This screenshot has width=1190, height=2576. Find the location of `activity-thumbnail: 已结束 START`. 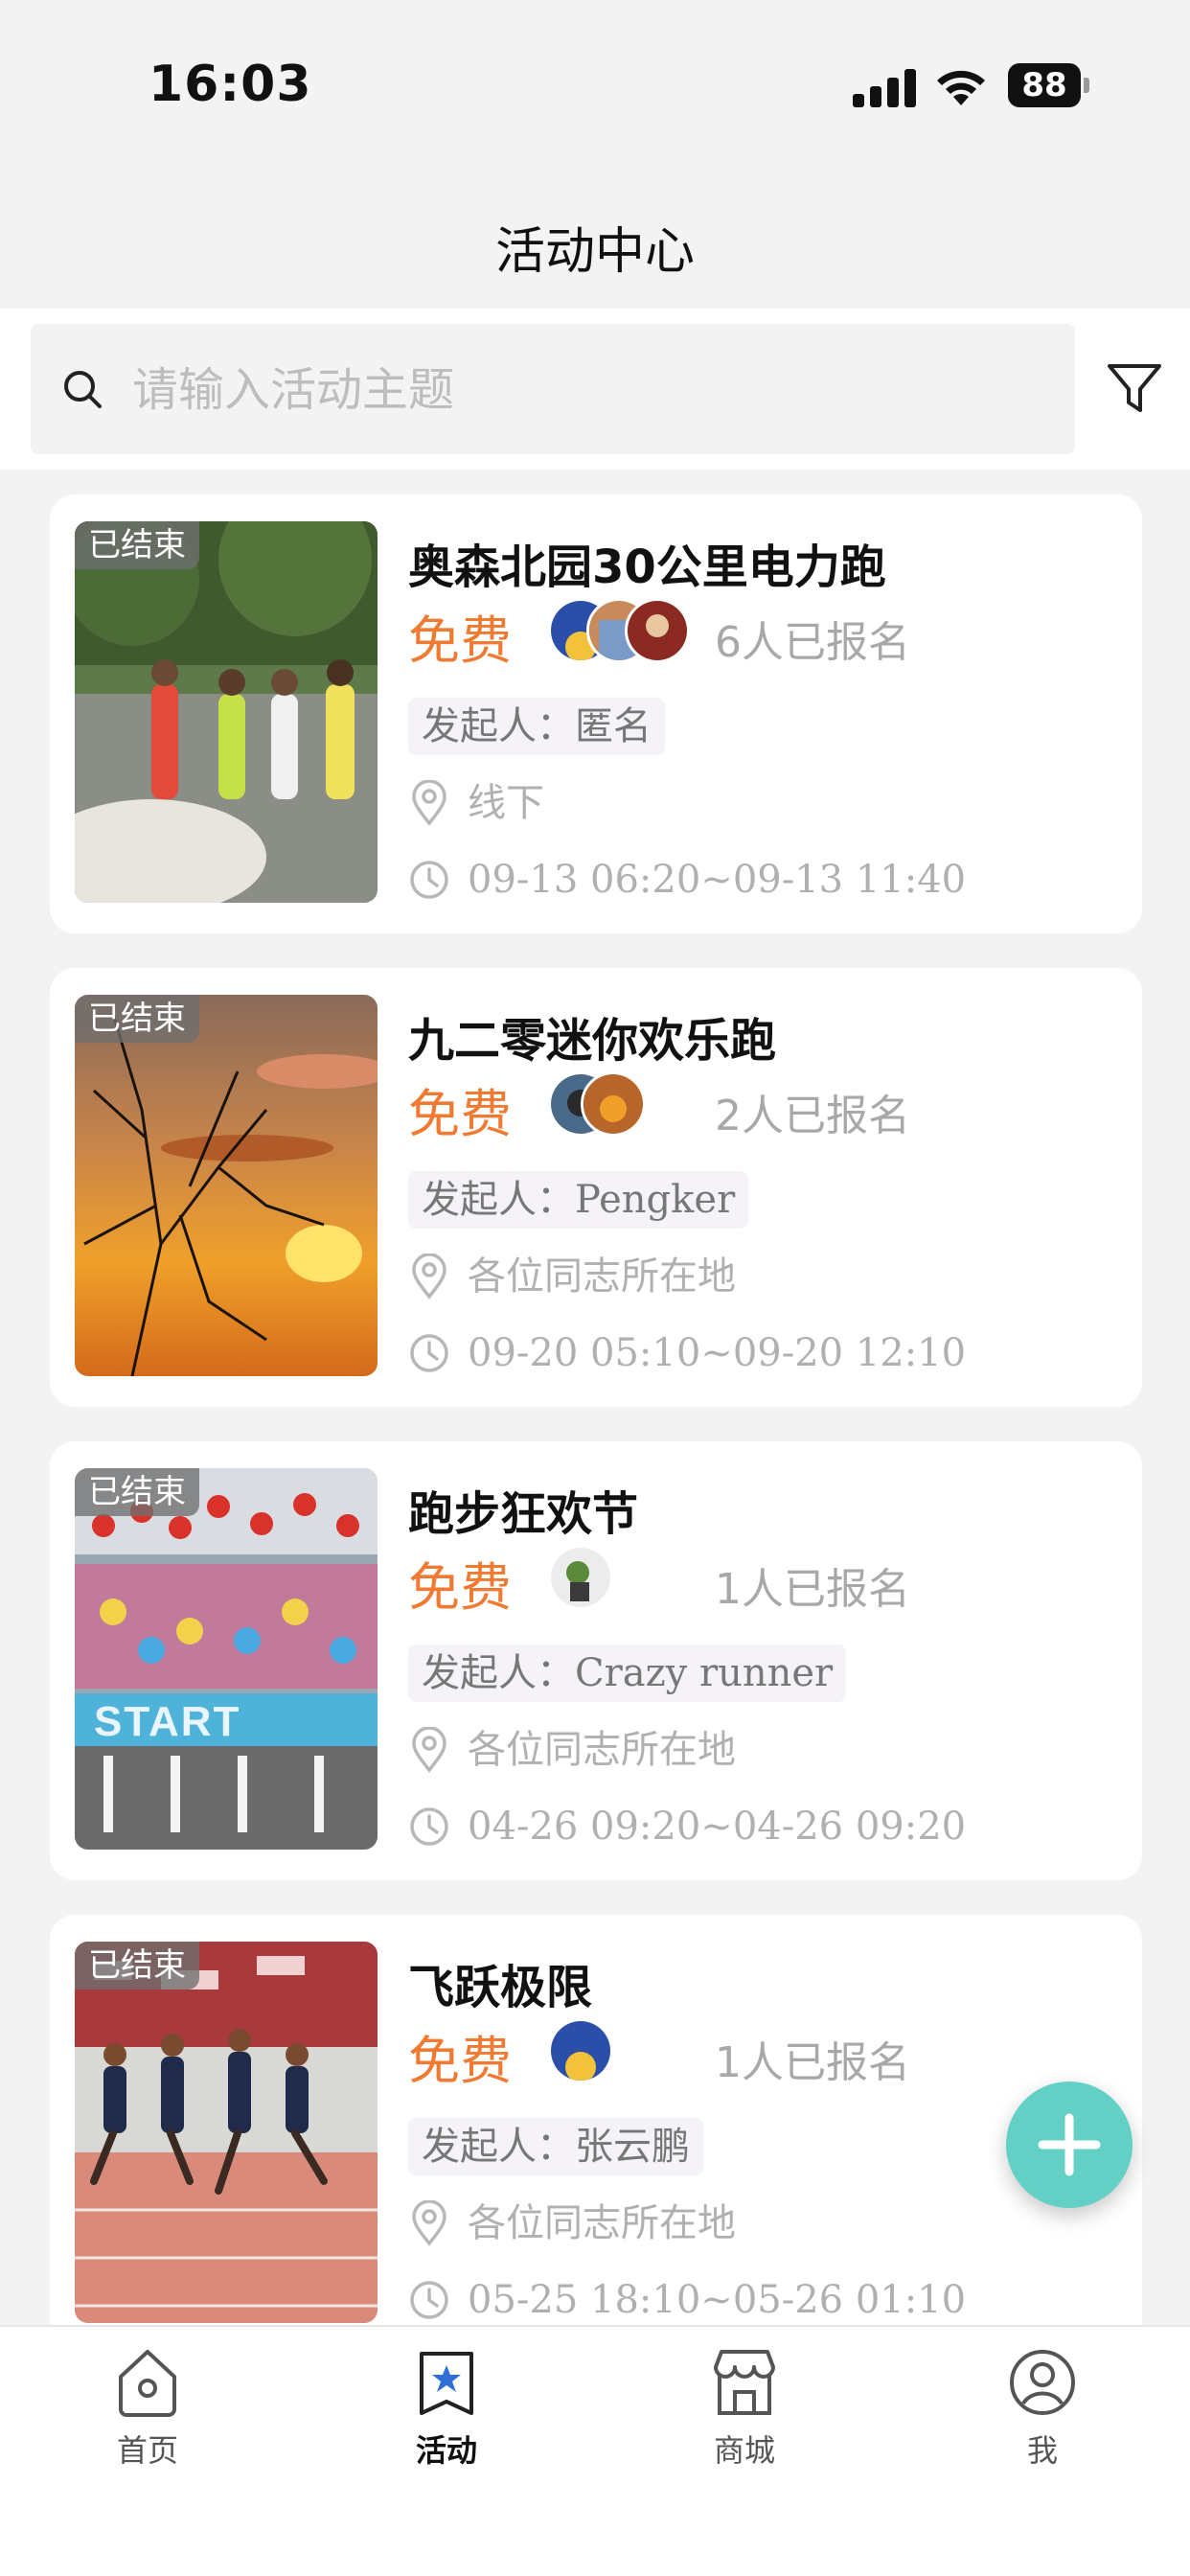

activity-thumbnail: 已结束 START is located at coordinates (226, 1659).